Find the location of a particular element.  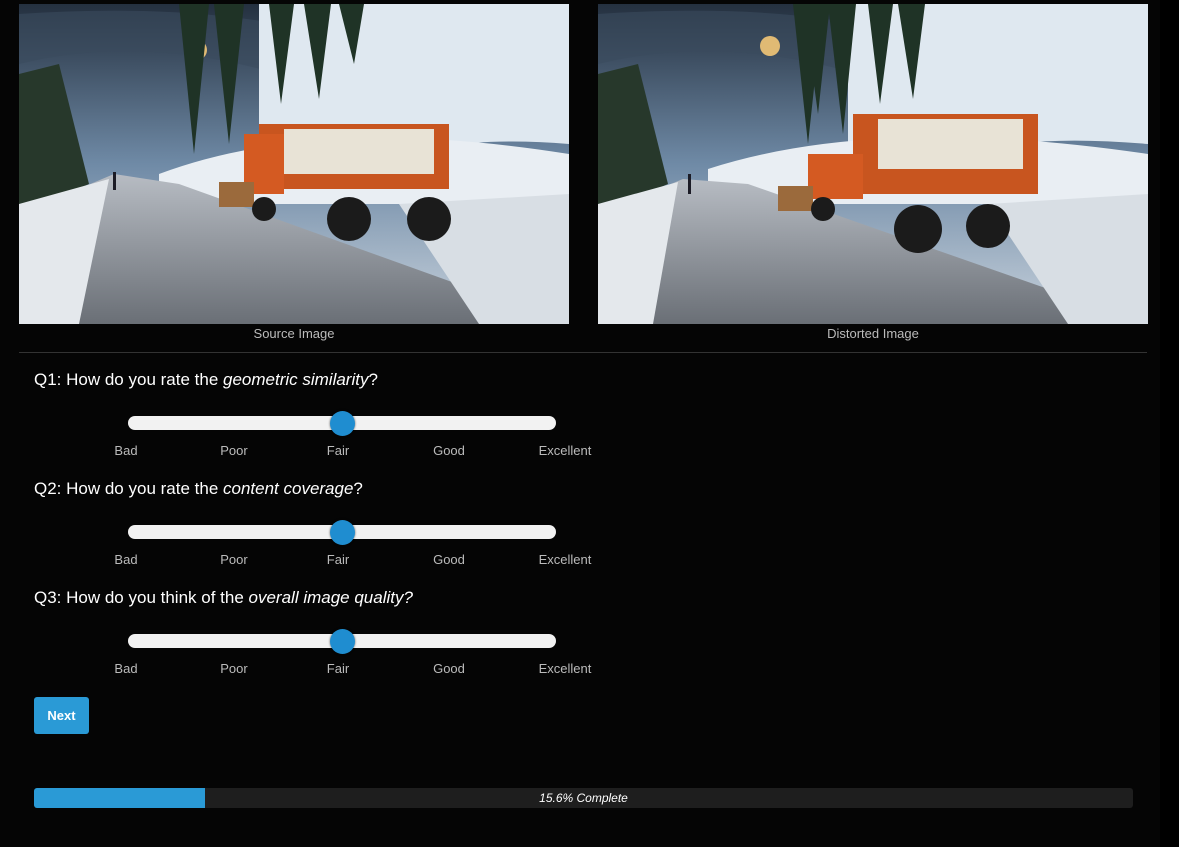

q1-label-good: Good is located at coordinates (449, 450).